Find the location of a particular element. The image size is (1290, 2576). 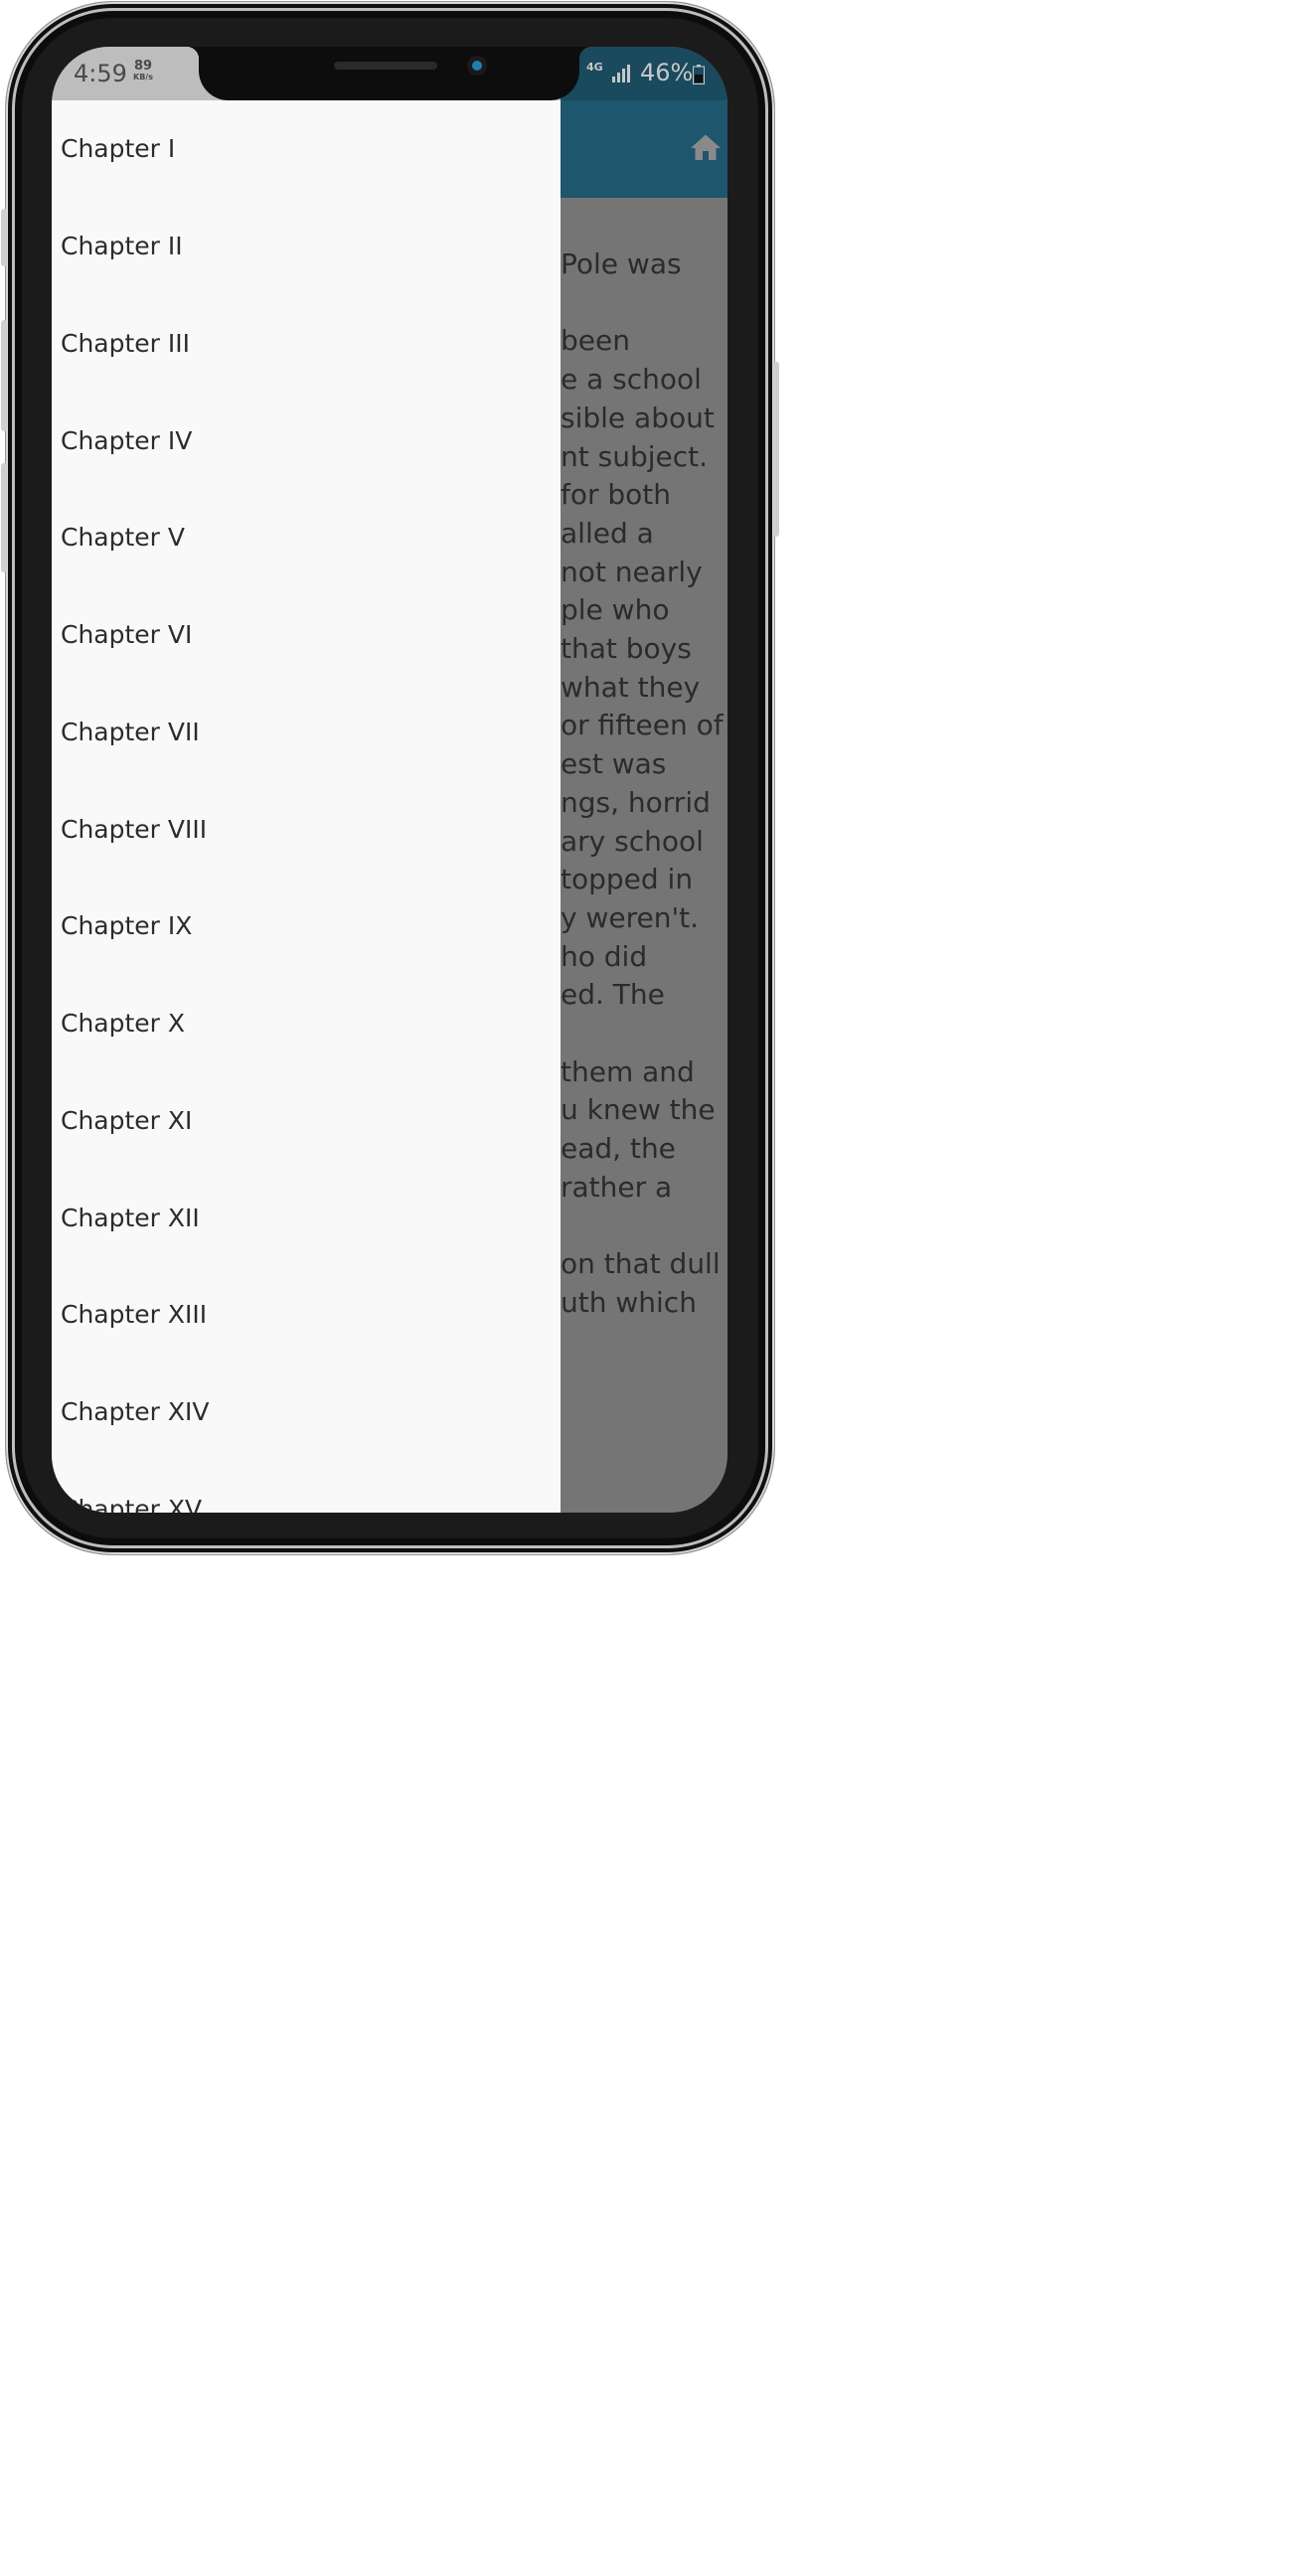

network-type: 4G is located at coordinates (594, 67).